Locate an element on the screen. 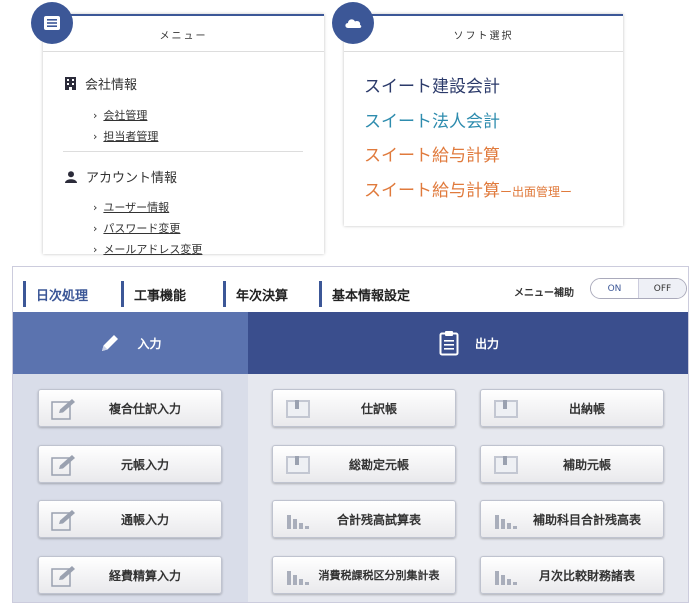 The height and width of the screenshot is (603, 700). software-item: スイート給与計算ー出面管理ー is located at coordinates (468, 188).